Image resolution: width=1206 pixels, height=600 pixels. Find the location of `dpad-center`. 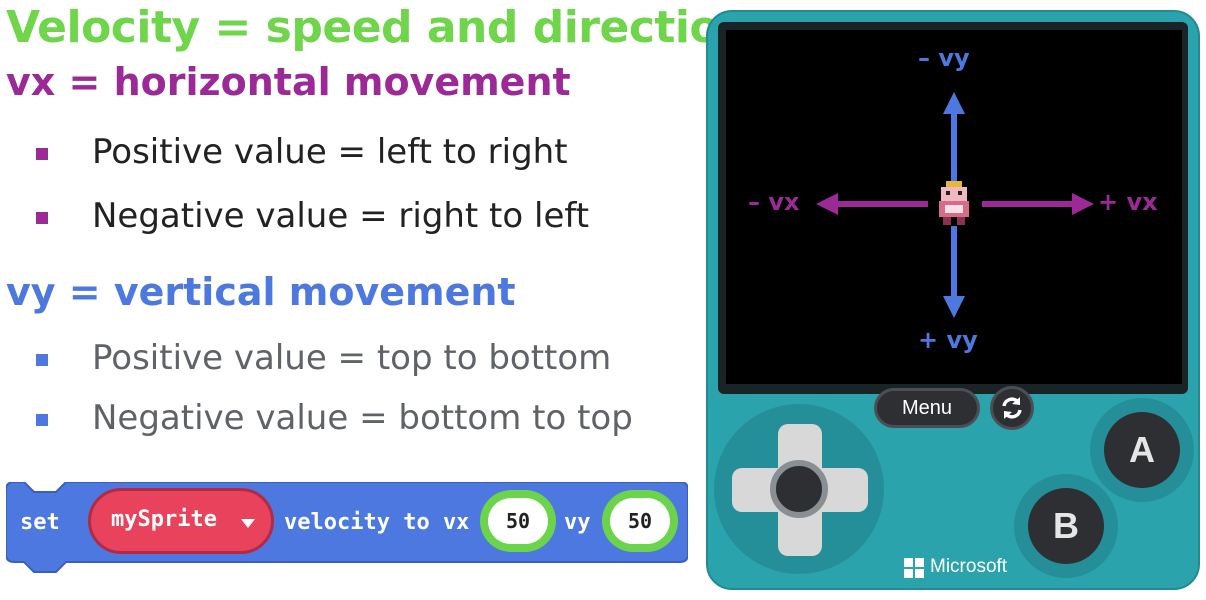

dpad-center is located at coordinates (799, 489).